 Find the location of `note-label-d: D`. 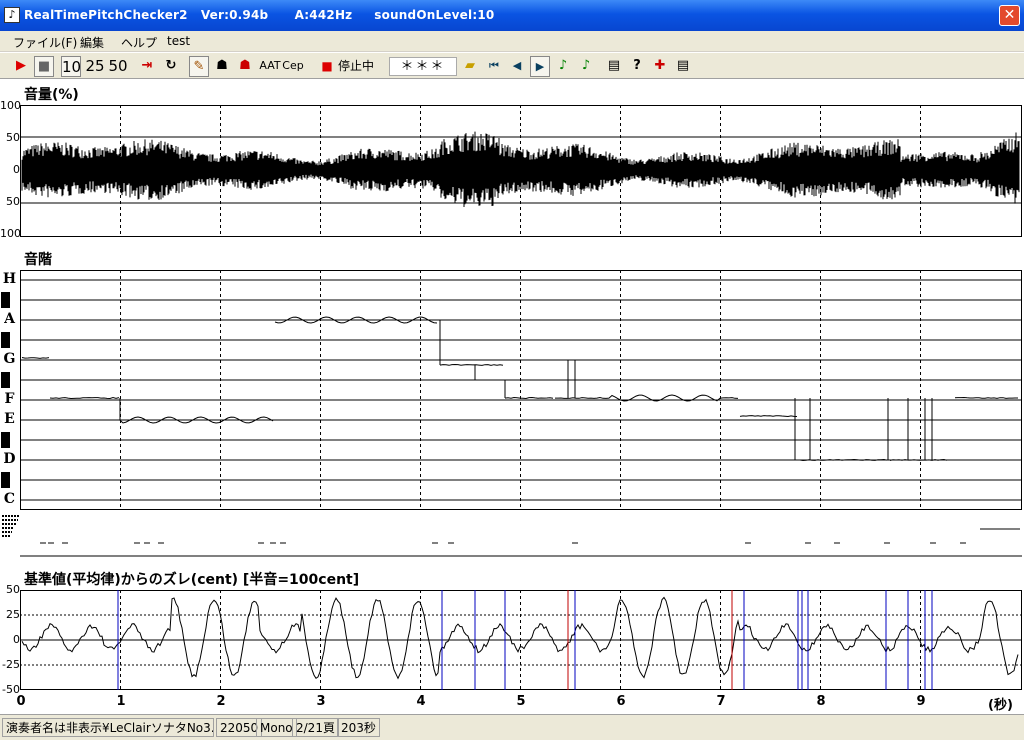

note-label-d: D is located at coordinates (9, 459).